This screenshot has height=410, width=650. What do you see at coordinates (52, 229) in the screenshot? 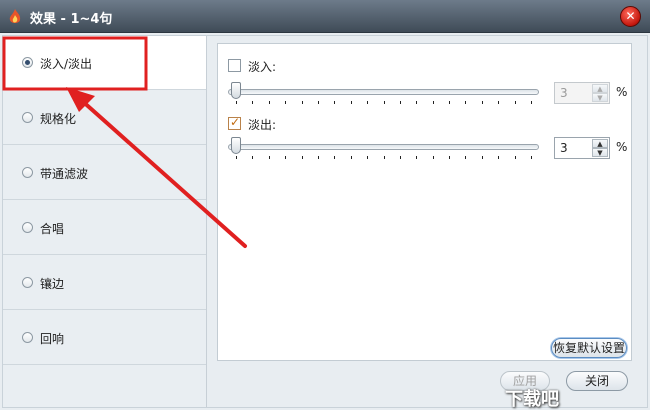
I see `sidebar-item-label: 合唱` at bounding box center [52, 229].